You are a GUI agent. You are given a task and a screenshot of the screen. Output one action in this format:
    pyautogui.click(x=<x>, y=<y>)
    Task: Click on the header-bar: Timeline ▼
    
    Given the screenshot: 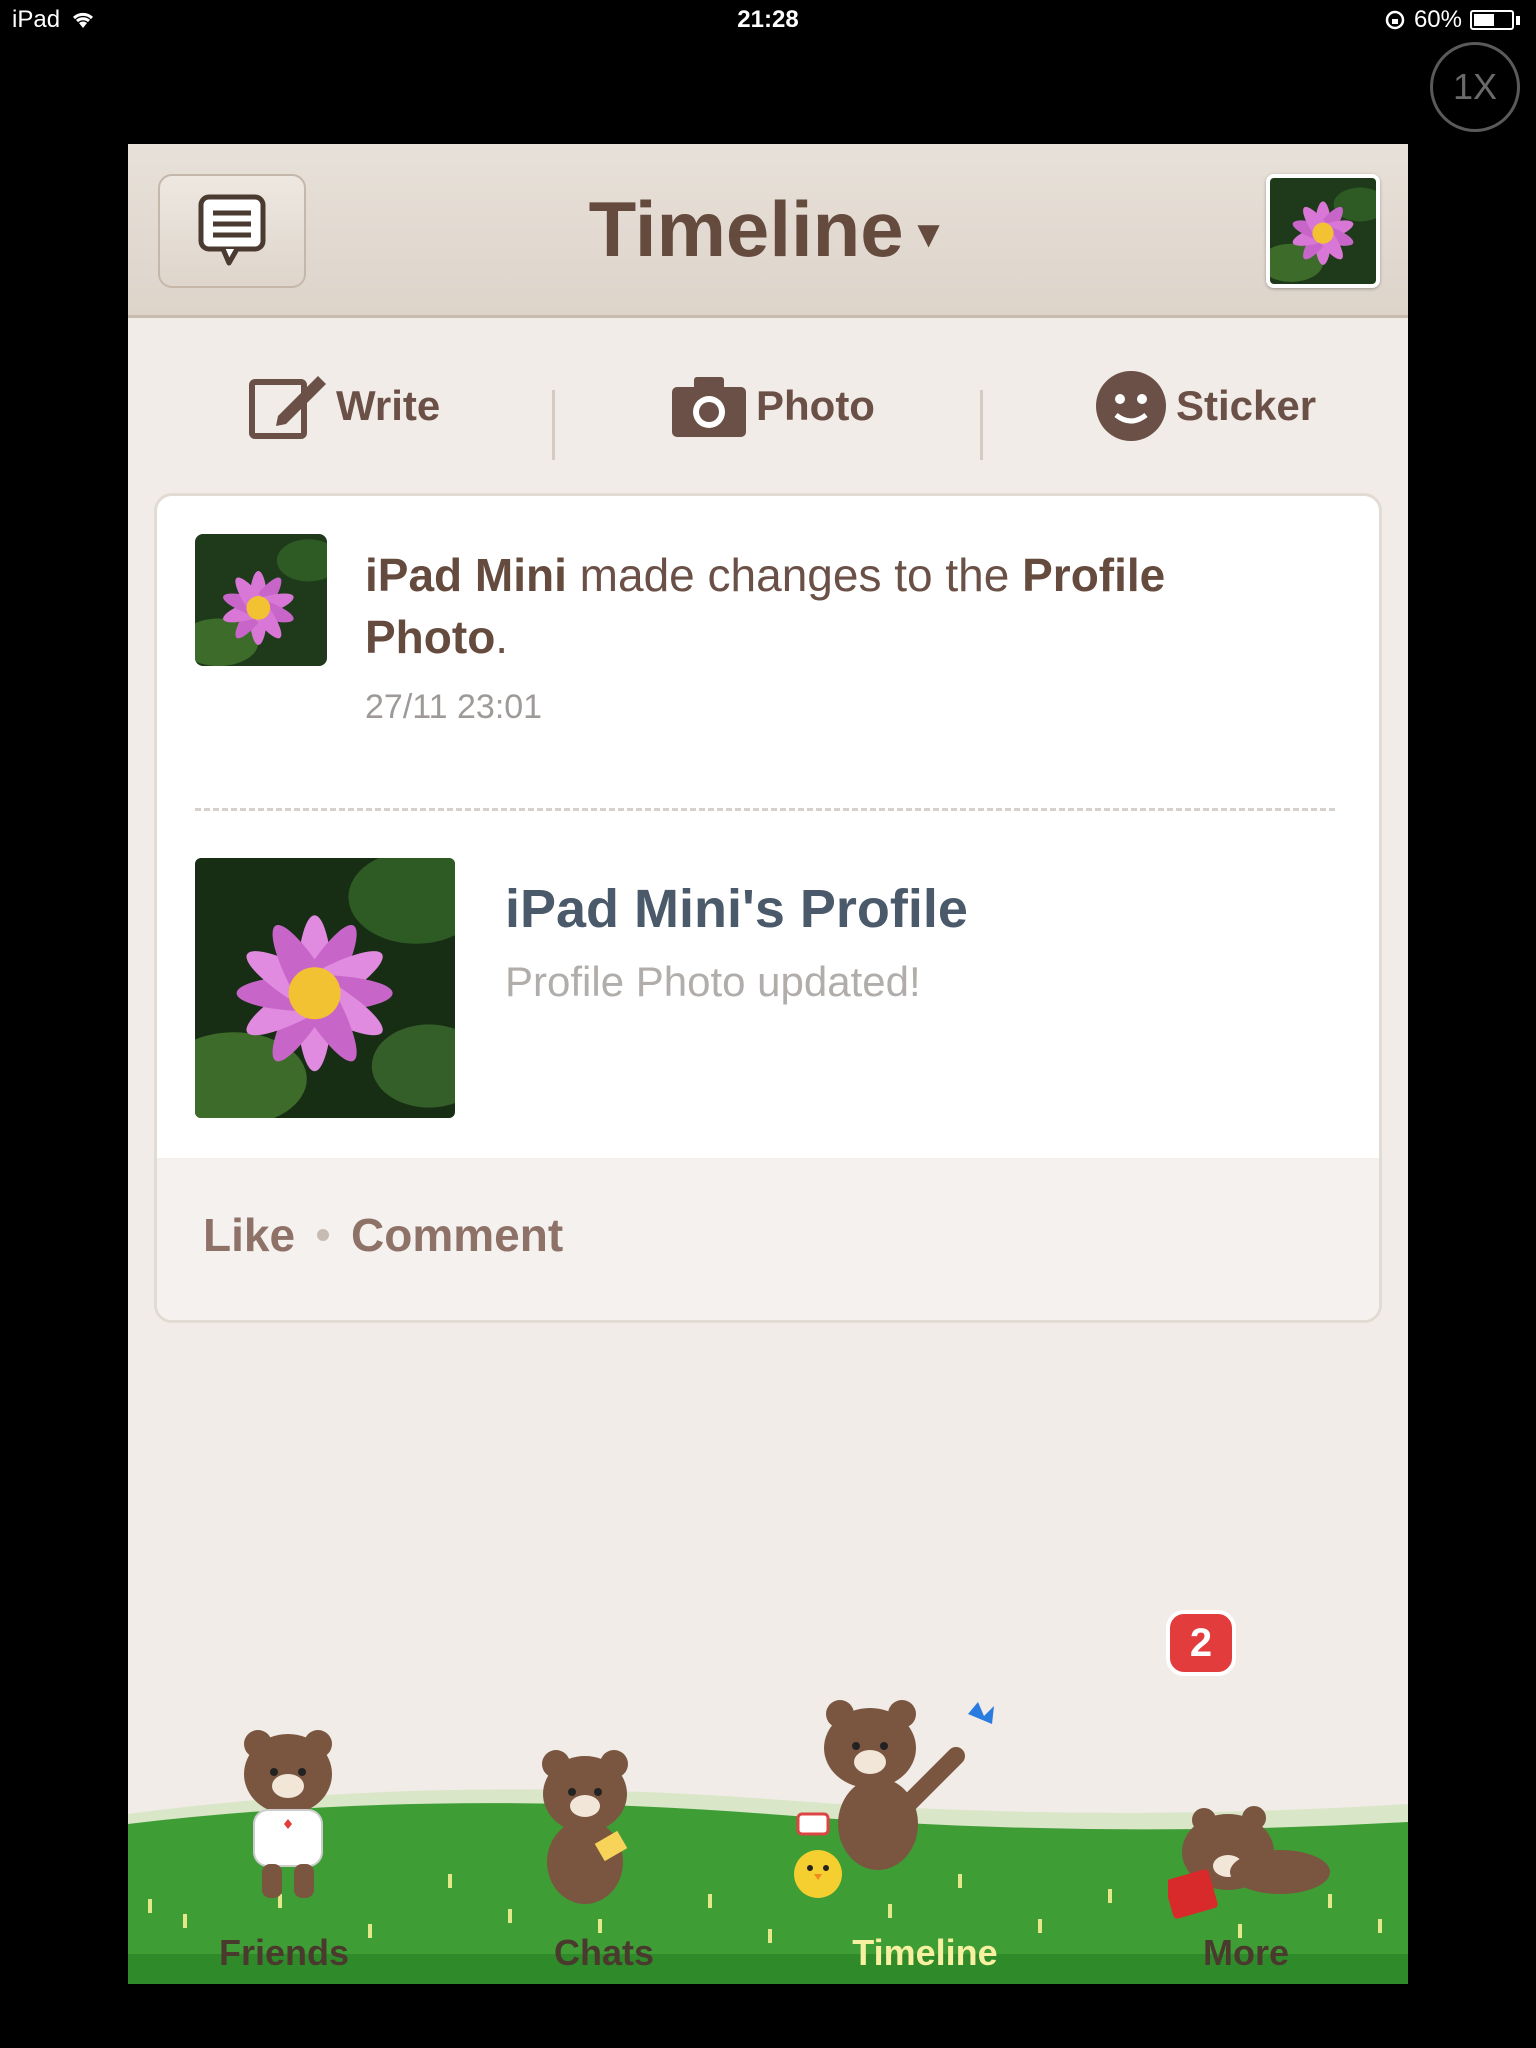 What is the action you would take?
    pyautogui.click(x=768, y=231)
    